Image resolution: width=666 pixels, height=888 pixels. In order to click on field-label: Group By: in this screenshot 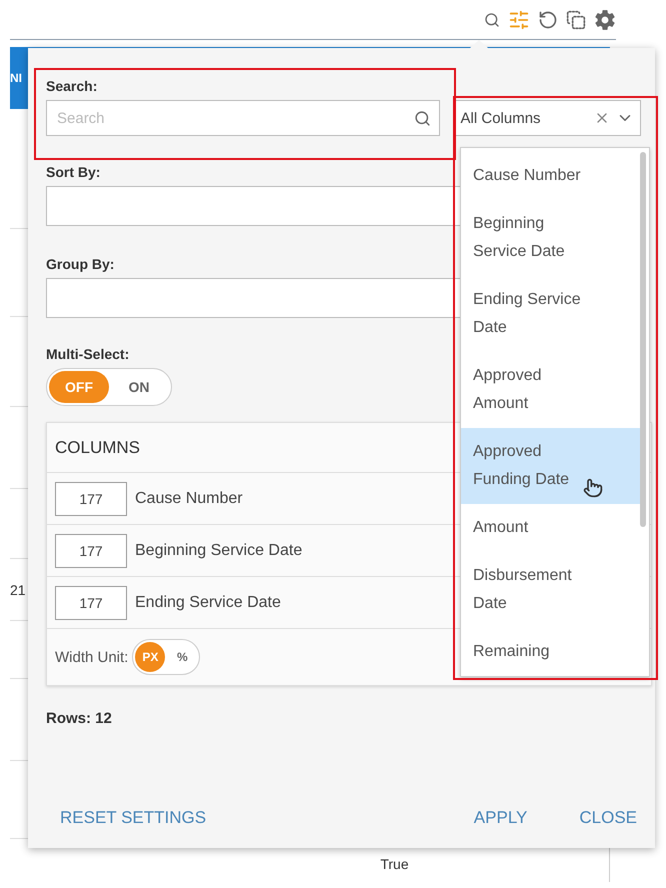, I will do `click(80, 264)`.